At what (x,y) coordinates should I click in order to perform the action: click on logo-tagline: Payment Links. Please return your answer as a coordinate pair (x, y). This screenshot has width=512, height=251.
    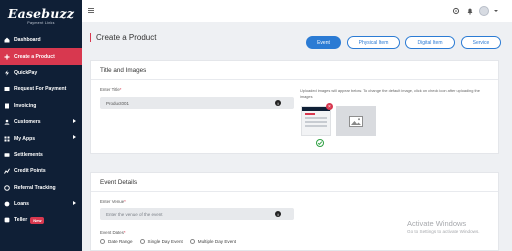
    Looking at the image, I should click on (41, 23).